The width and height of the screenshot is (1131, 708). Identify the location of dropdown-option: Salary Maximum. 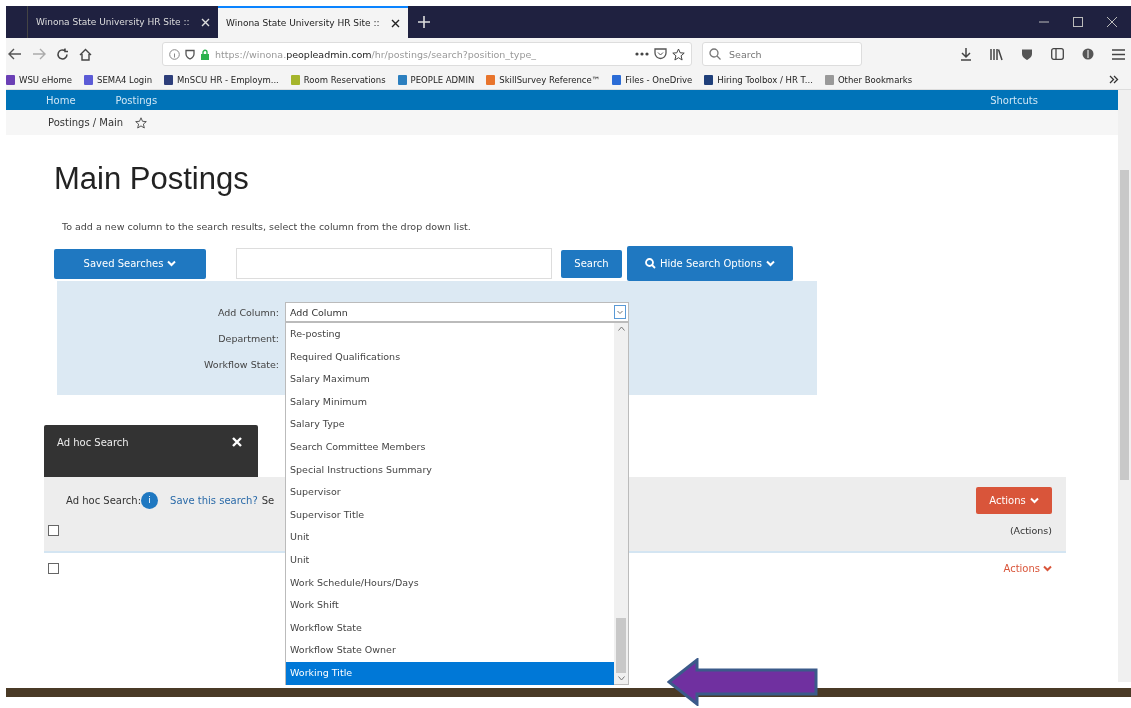
(450, 379).